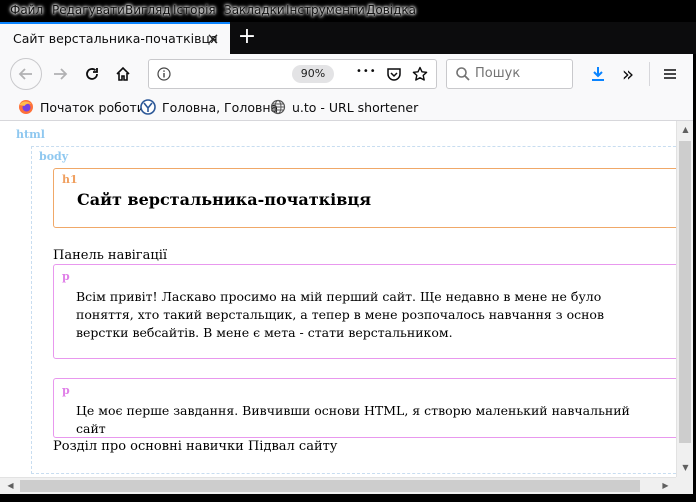  What do you see at coordinates (70, 179) in the screenshot?
I see `h1-tag-label: h1` at bounding box center [70, 179].